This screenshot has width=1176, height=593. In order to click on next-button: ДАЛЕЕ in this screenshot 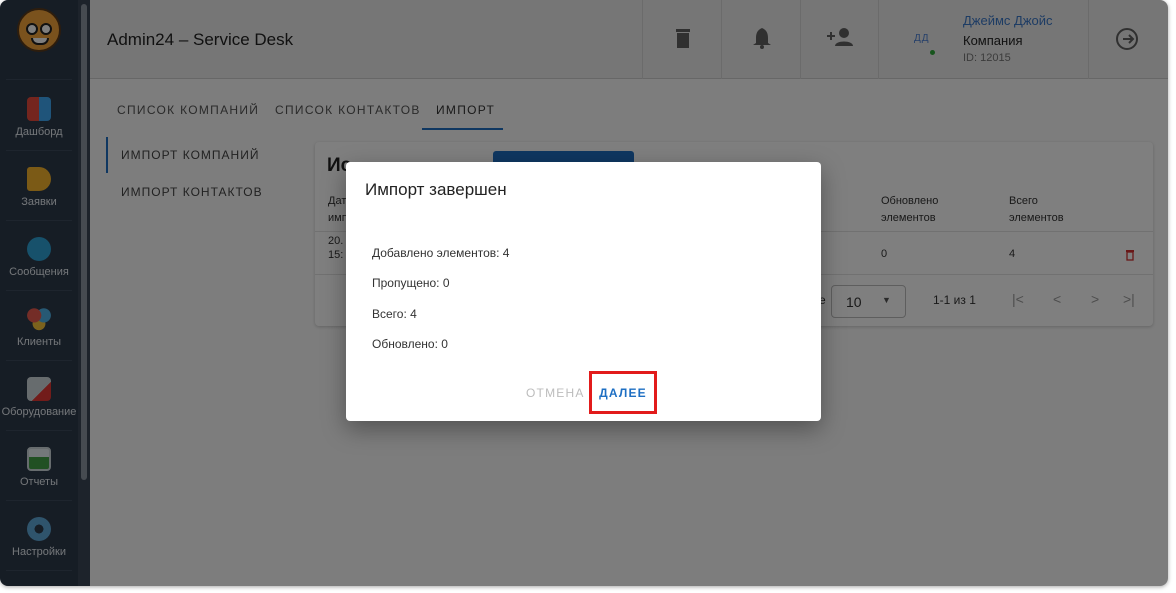, I will do `click(623, 392)`.